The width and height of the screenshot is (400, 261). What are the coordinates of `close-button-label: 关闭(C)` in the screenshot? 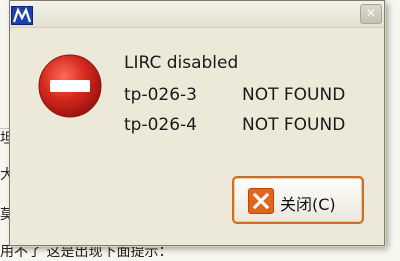 It's located at (308, 204).